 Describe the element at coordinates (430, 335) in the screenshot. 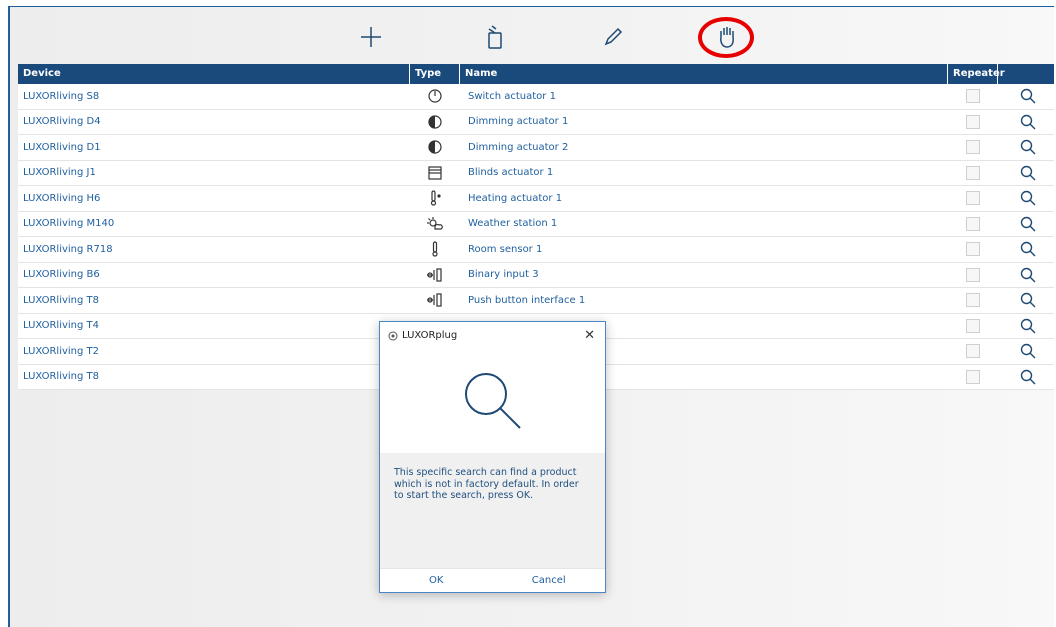

I see `dialog-title: LUXORplug` at that location.